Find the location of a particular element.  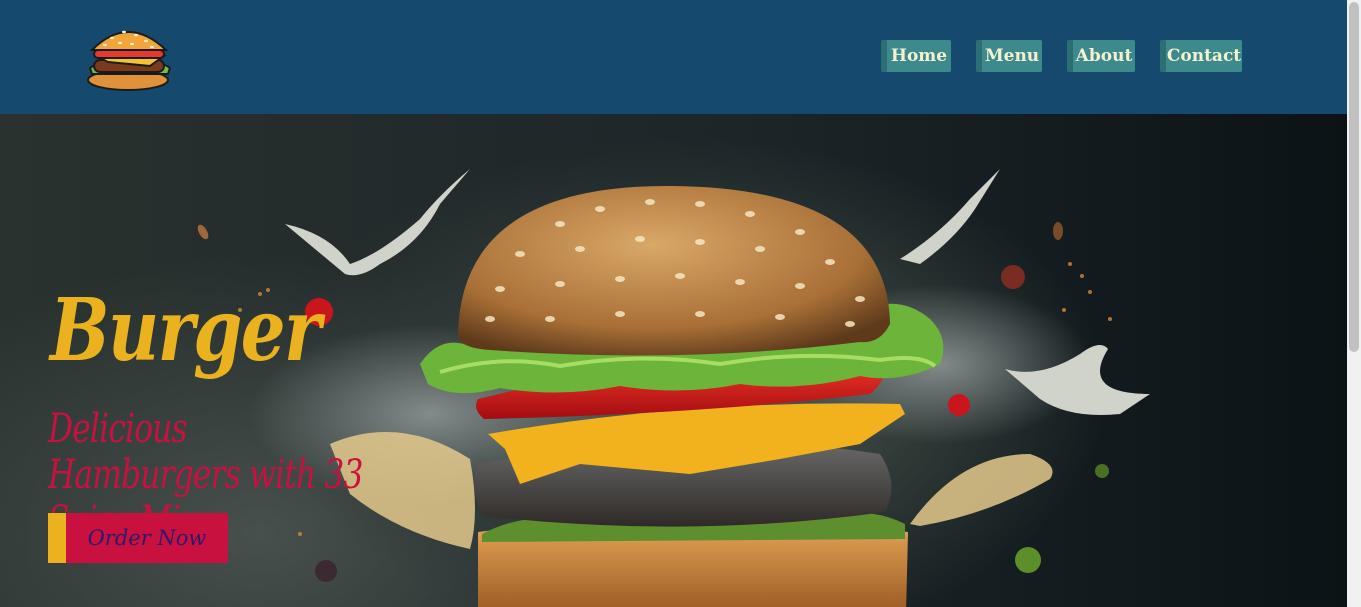

order-now-button: Order Now is located at coordinates (138, 538).